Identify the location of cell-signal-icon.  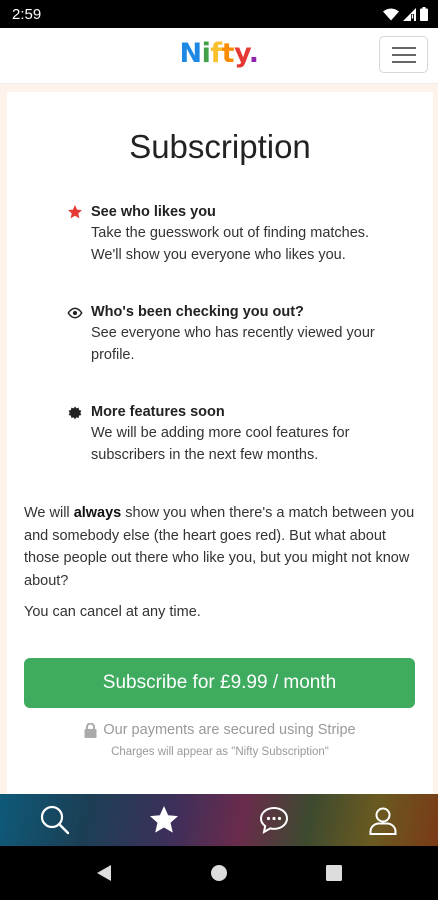
(409, 14).